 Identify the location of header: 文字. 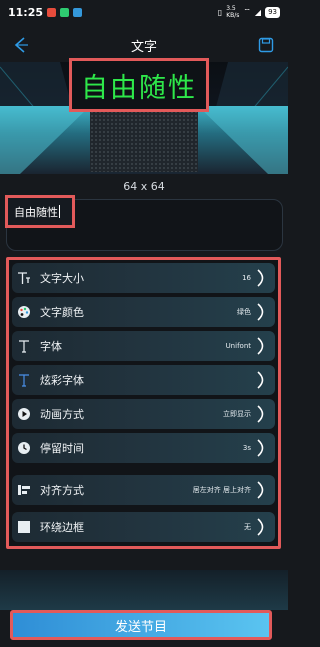
(144, 45).